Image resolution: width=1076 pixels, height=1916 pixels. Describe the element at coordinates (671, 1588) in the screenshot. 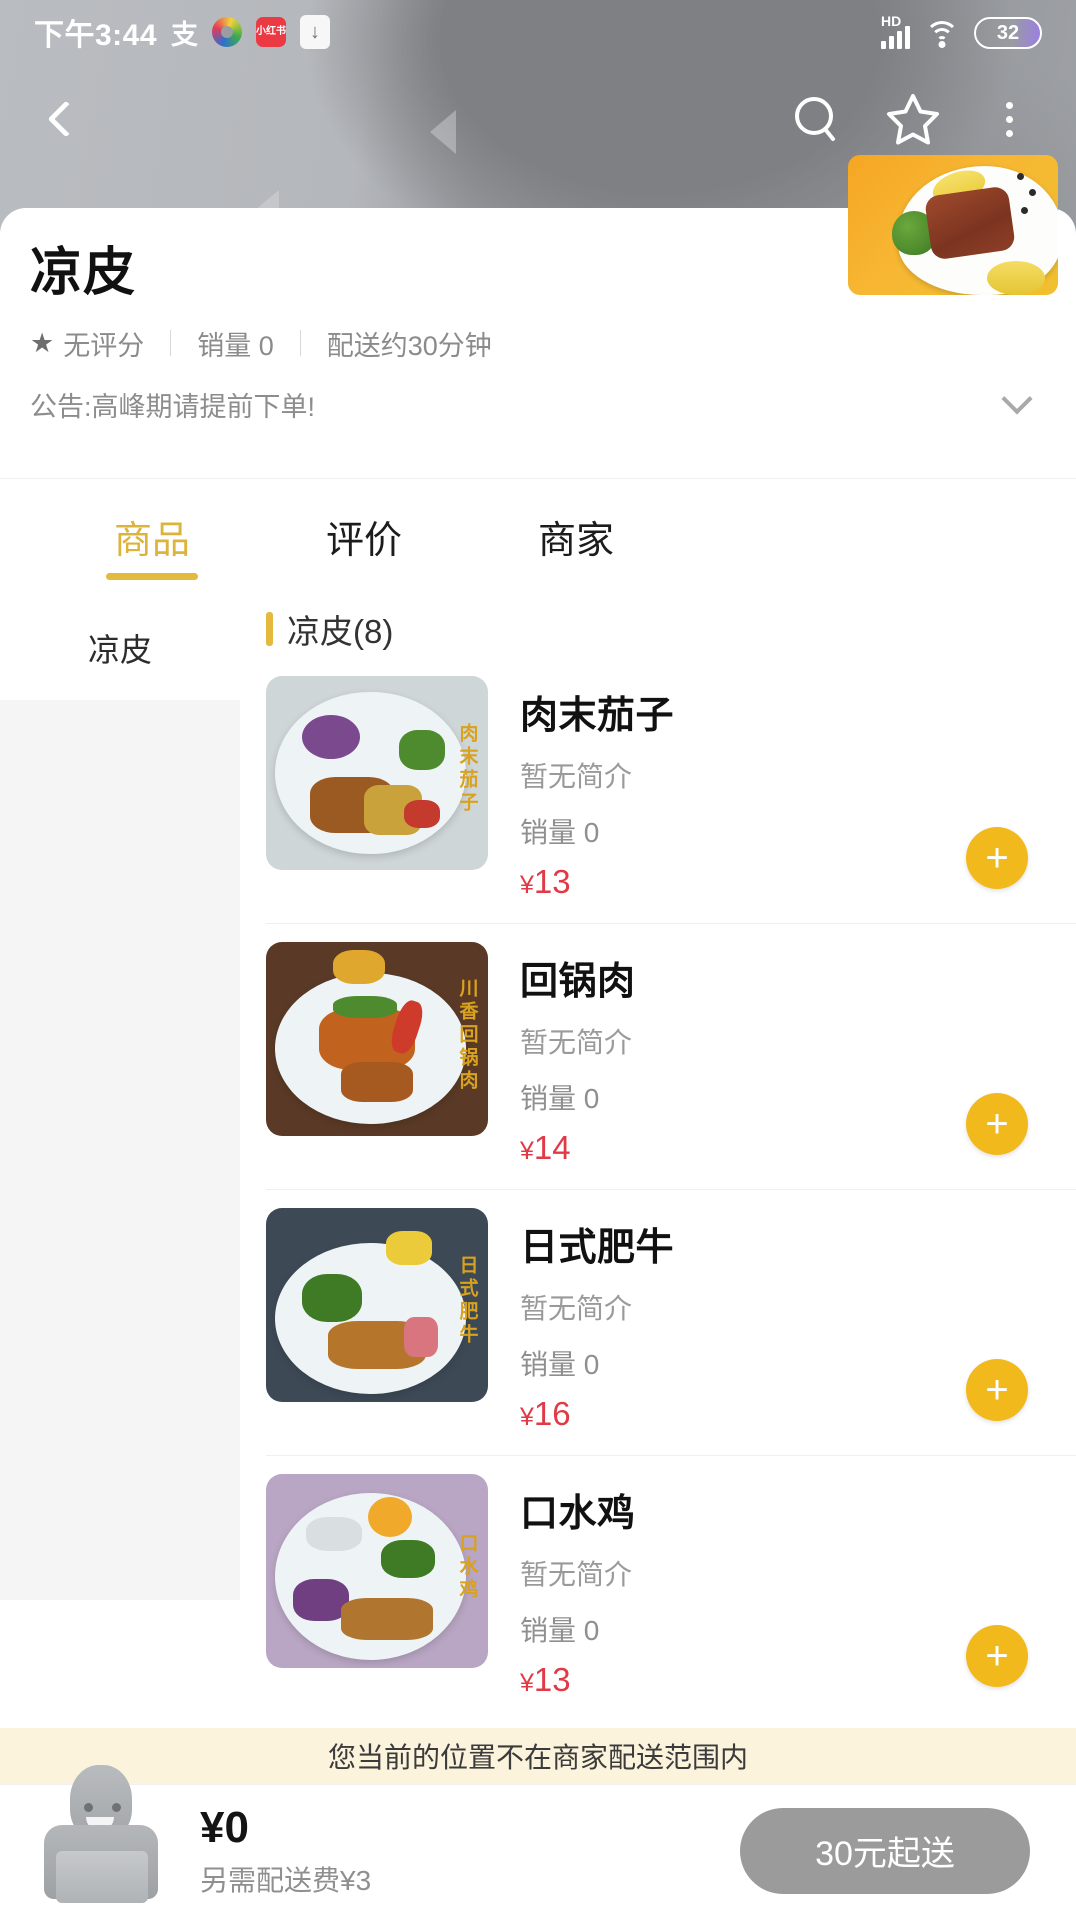

I see `table-row: 口水鸡 口水鸡 暂无简介 销量 0 ¥13 +` at that location.